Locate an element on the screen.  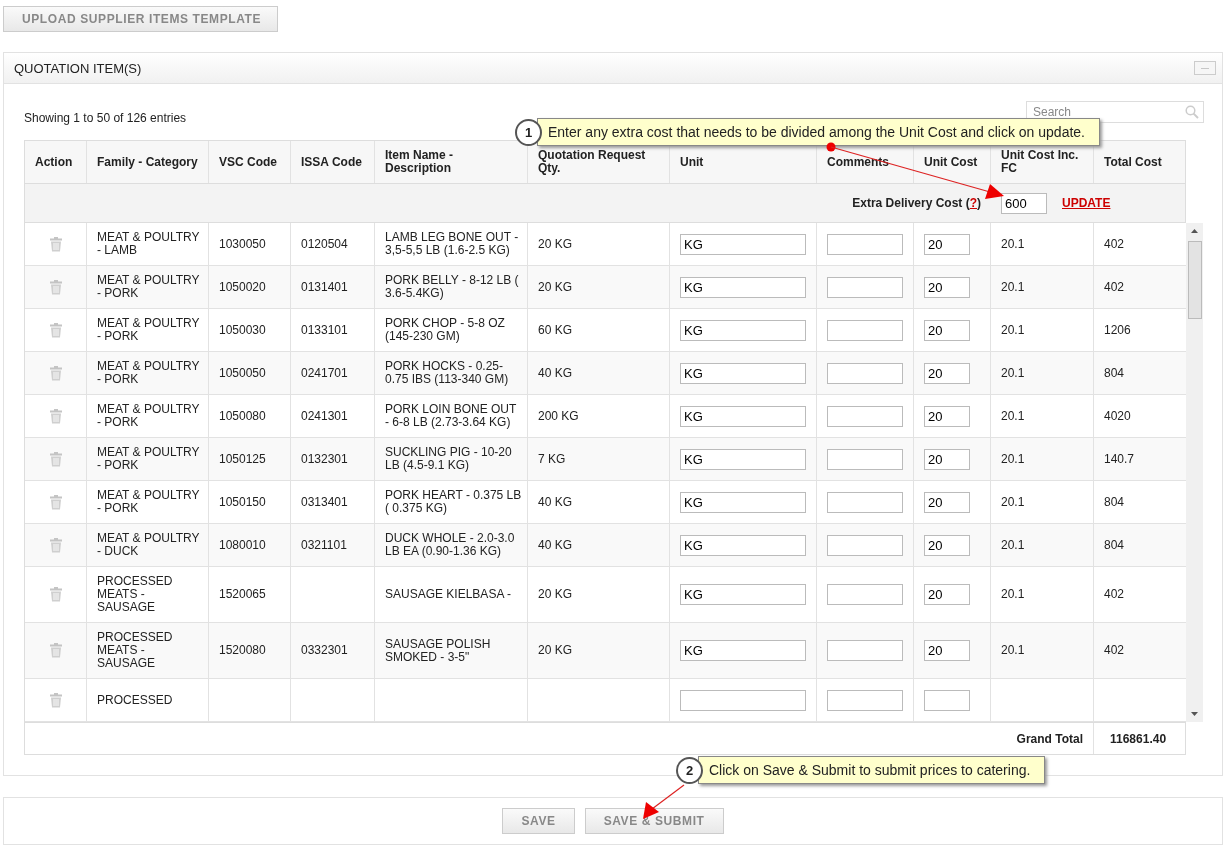
column-header: Total Cost is located at coordinates (1133, 162).